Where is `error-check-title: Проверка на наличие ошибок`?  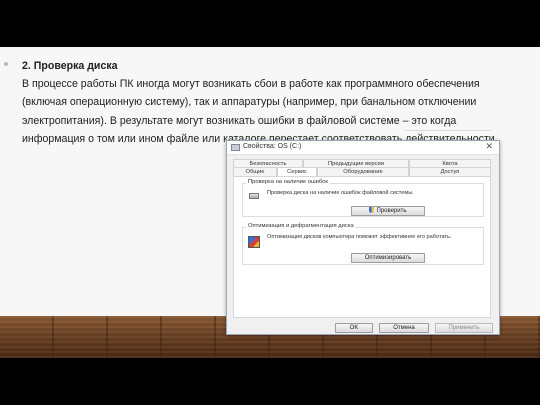 error-check-title: Проверка на наличие ошибок is located at coordinates (288, 182).